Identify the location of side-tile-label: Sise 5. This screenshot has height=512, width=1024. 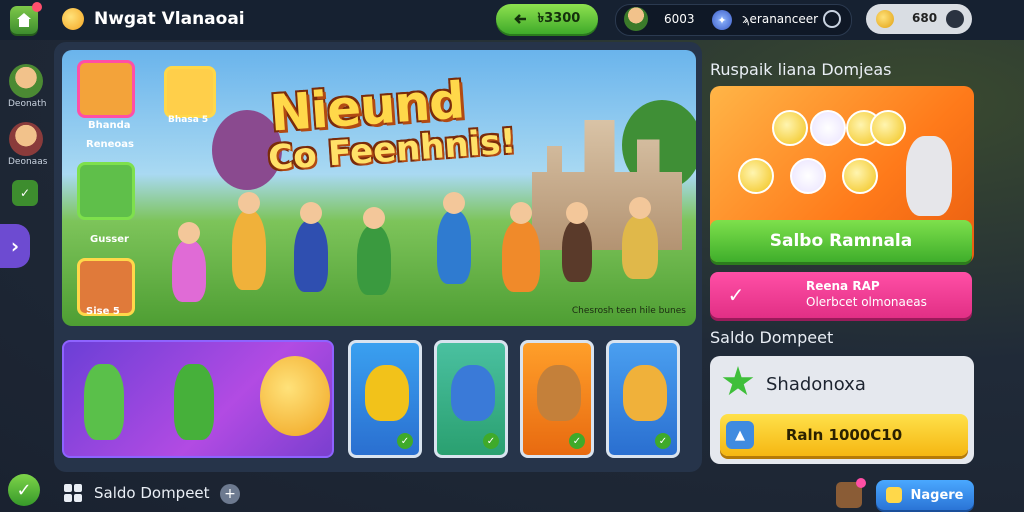
(103, 311).